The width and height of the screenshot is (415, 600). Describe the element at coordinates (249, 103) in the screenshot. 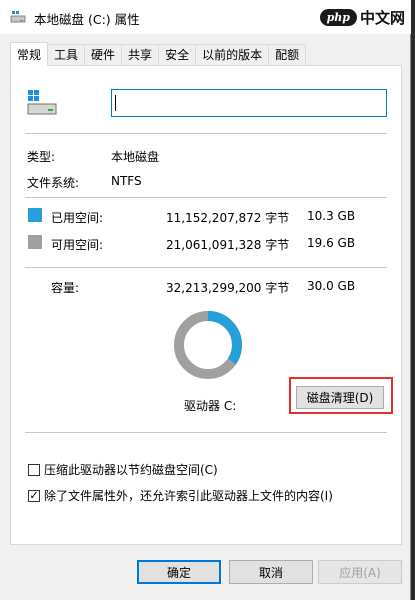

I see `volume-name-input` at that location.